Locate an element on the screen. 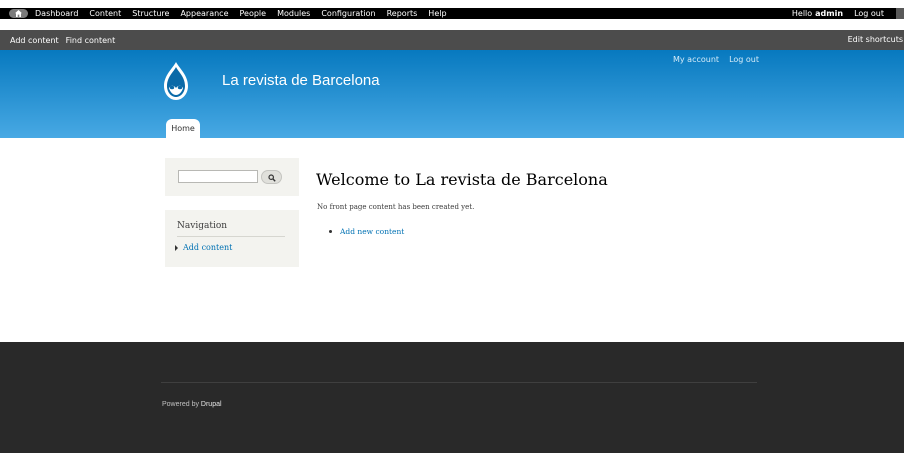  list-item: Add new content is located at coordinates (366, 231).